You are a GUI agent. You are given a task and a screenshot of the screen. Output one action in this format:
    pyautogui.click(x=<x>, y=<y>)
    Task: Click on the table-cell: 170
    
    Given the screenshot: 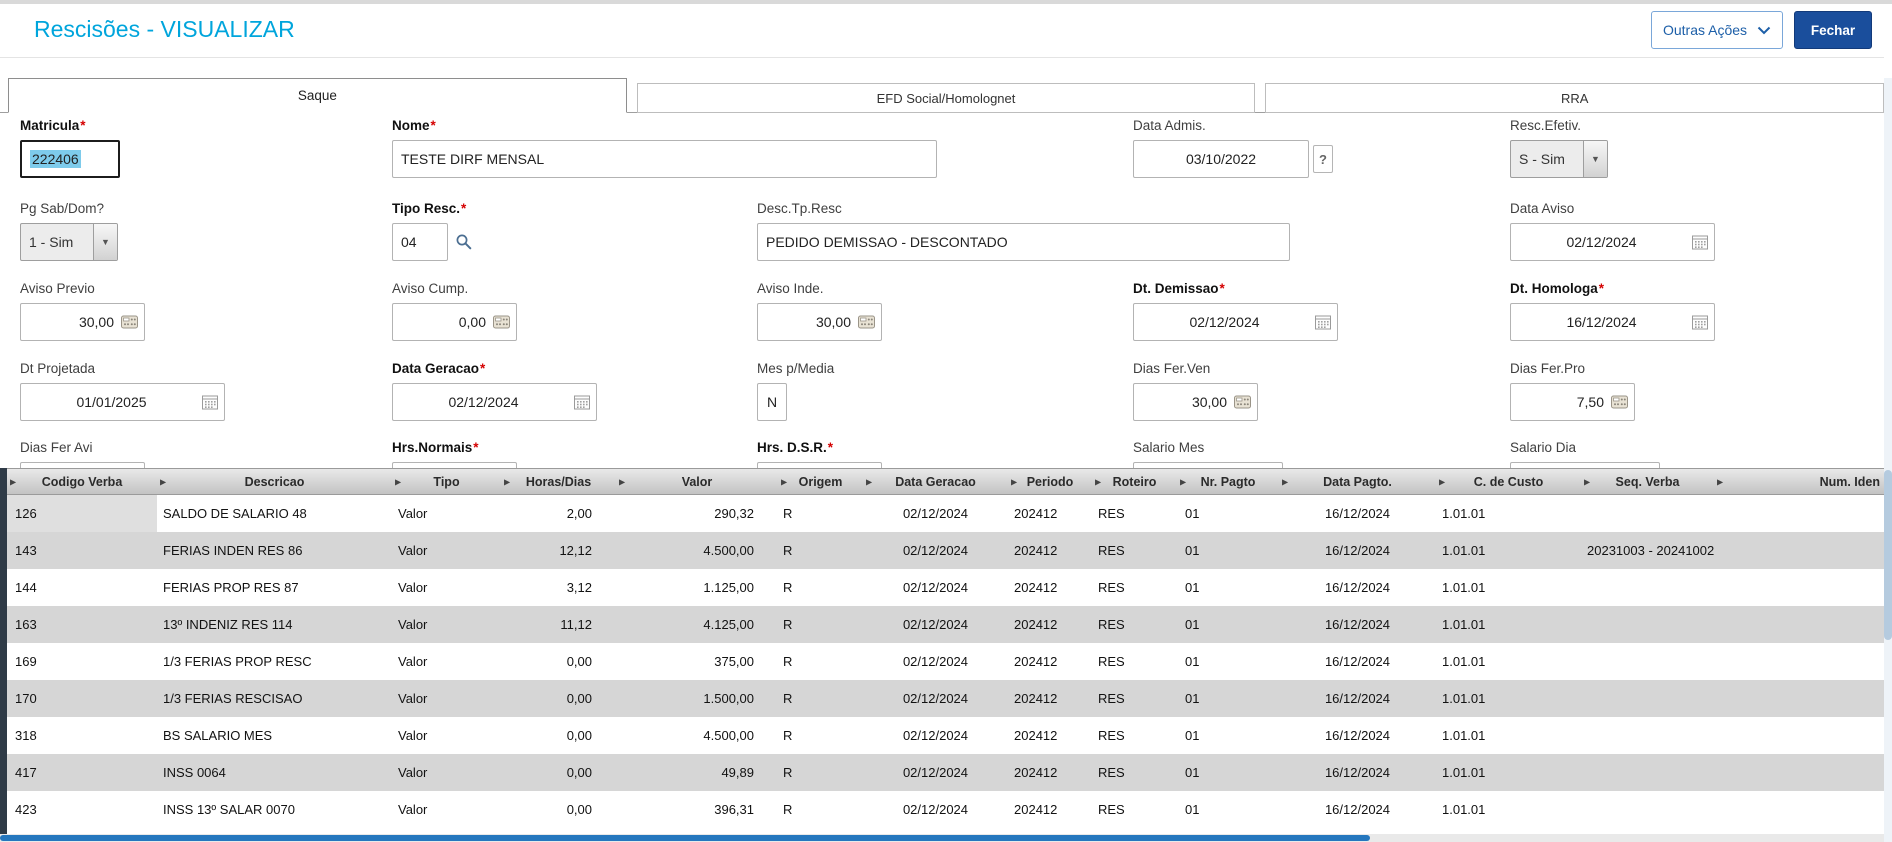 What is the action you would take?
    pyautogui.click(x=82, y=698)
    